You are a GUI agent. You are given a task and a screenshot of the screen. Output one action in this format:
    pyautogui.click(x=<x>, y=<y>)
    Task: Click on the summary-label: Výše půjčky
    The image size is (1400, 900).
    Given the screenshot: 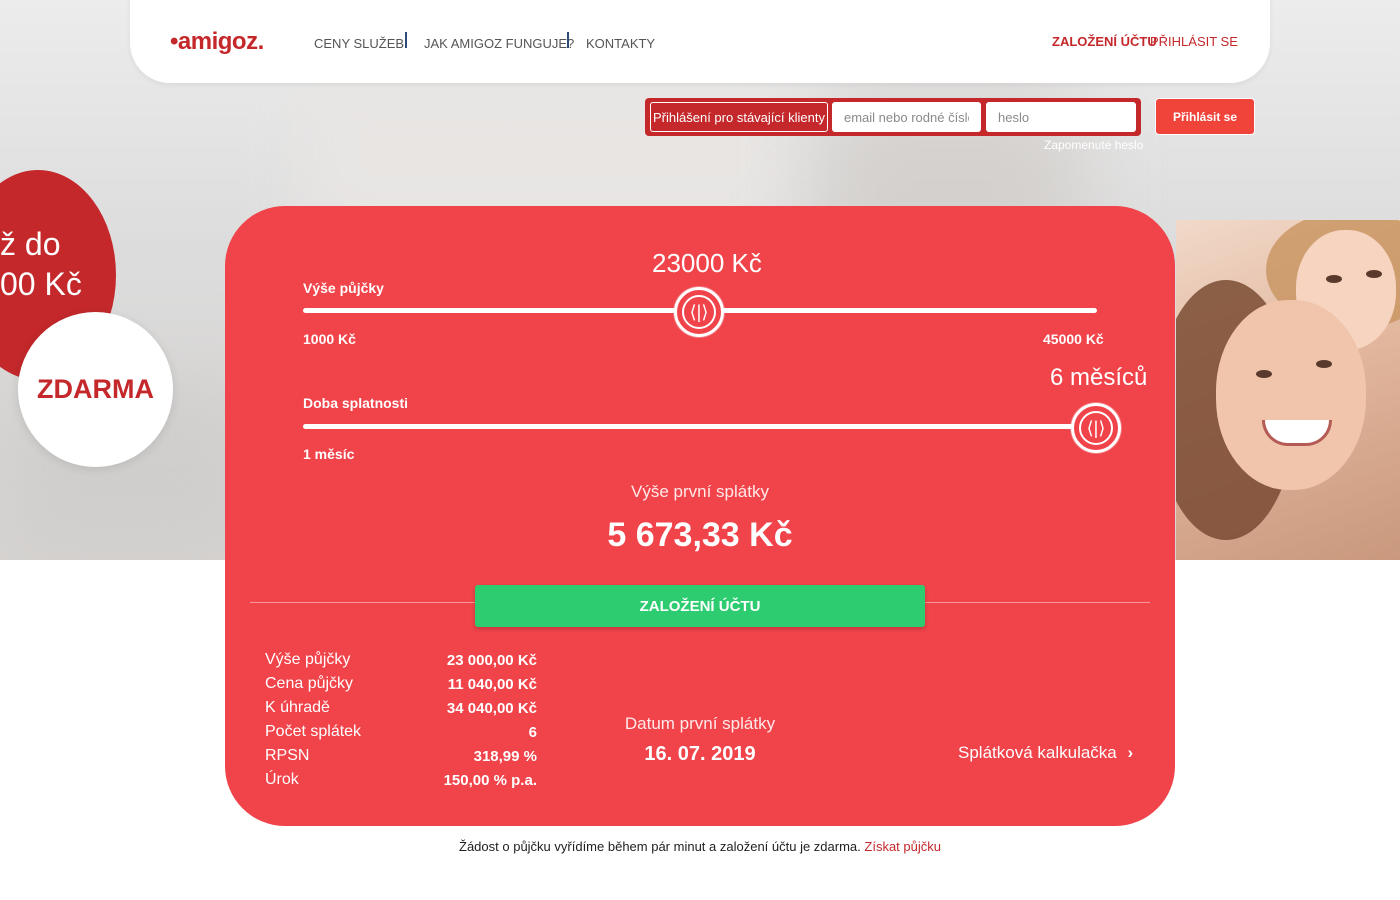 What is the action you would take?
    pyautogui.click(x=308, y=659)
    